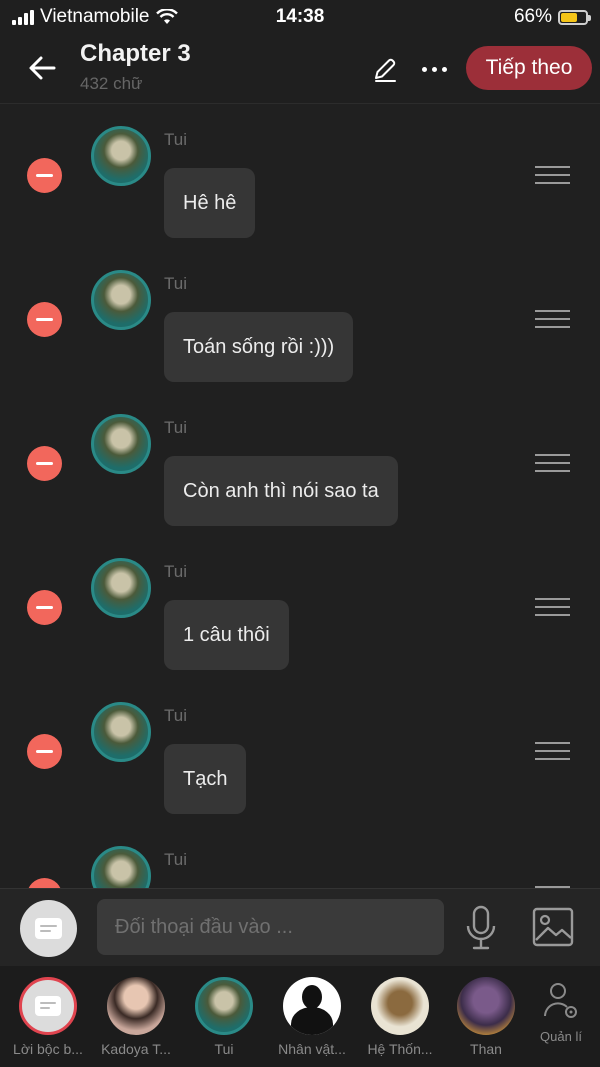 This screenshot has height=1067, width=600. Describe the element at coordinates (259, 347) in the screenshot. I see `message-bubble: Toán sống rồi :)))` at that location.